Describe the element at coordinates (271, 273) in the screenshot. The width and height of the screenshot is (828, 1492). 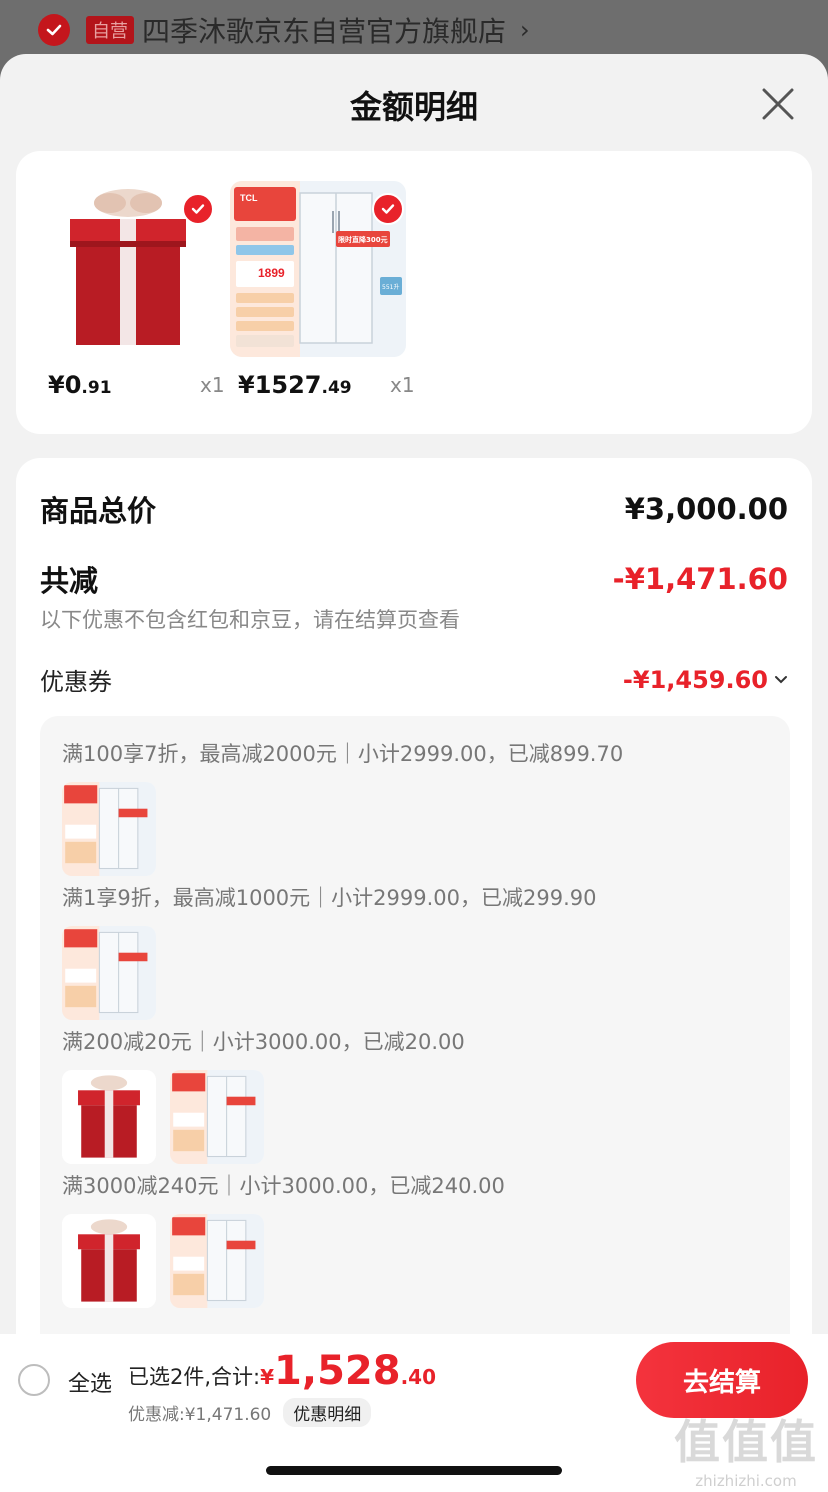
I see `svg-text: 1899` at that location.